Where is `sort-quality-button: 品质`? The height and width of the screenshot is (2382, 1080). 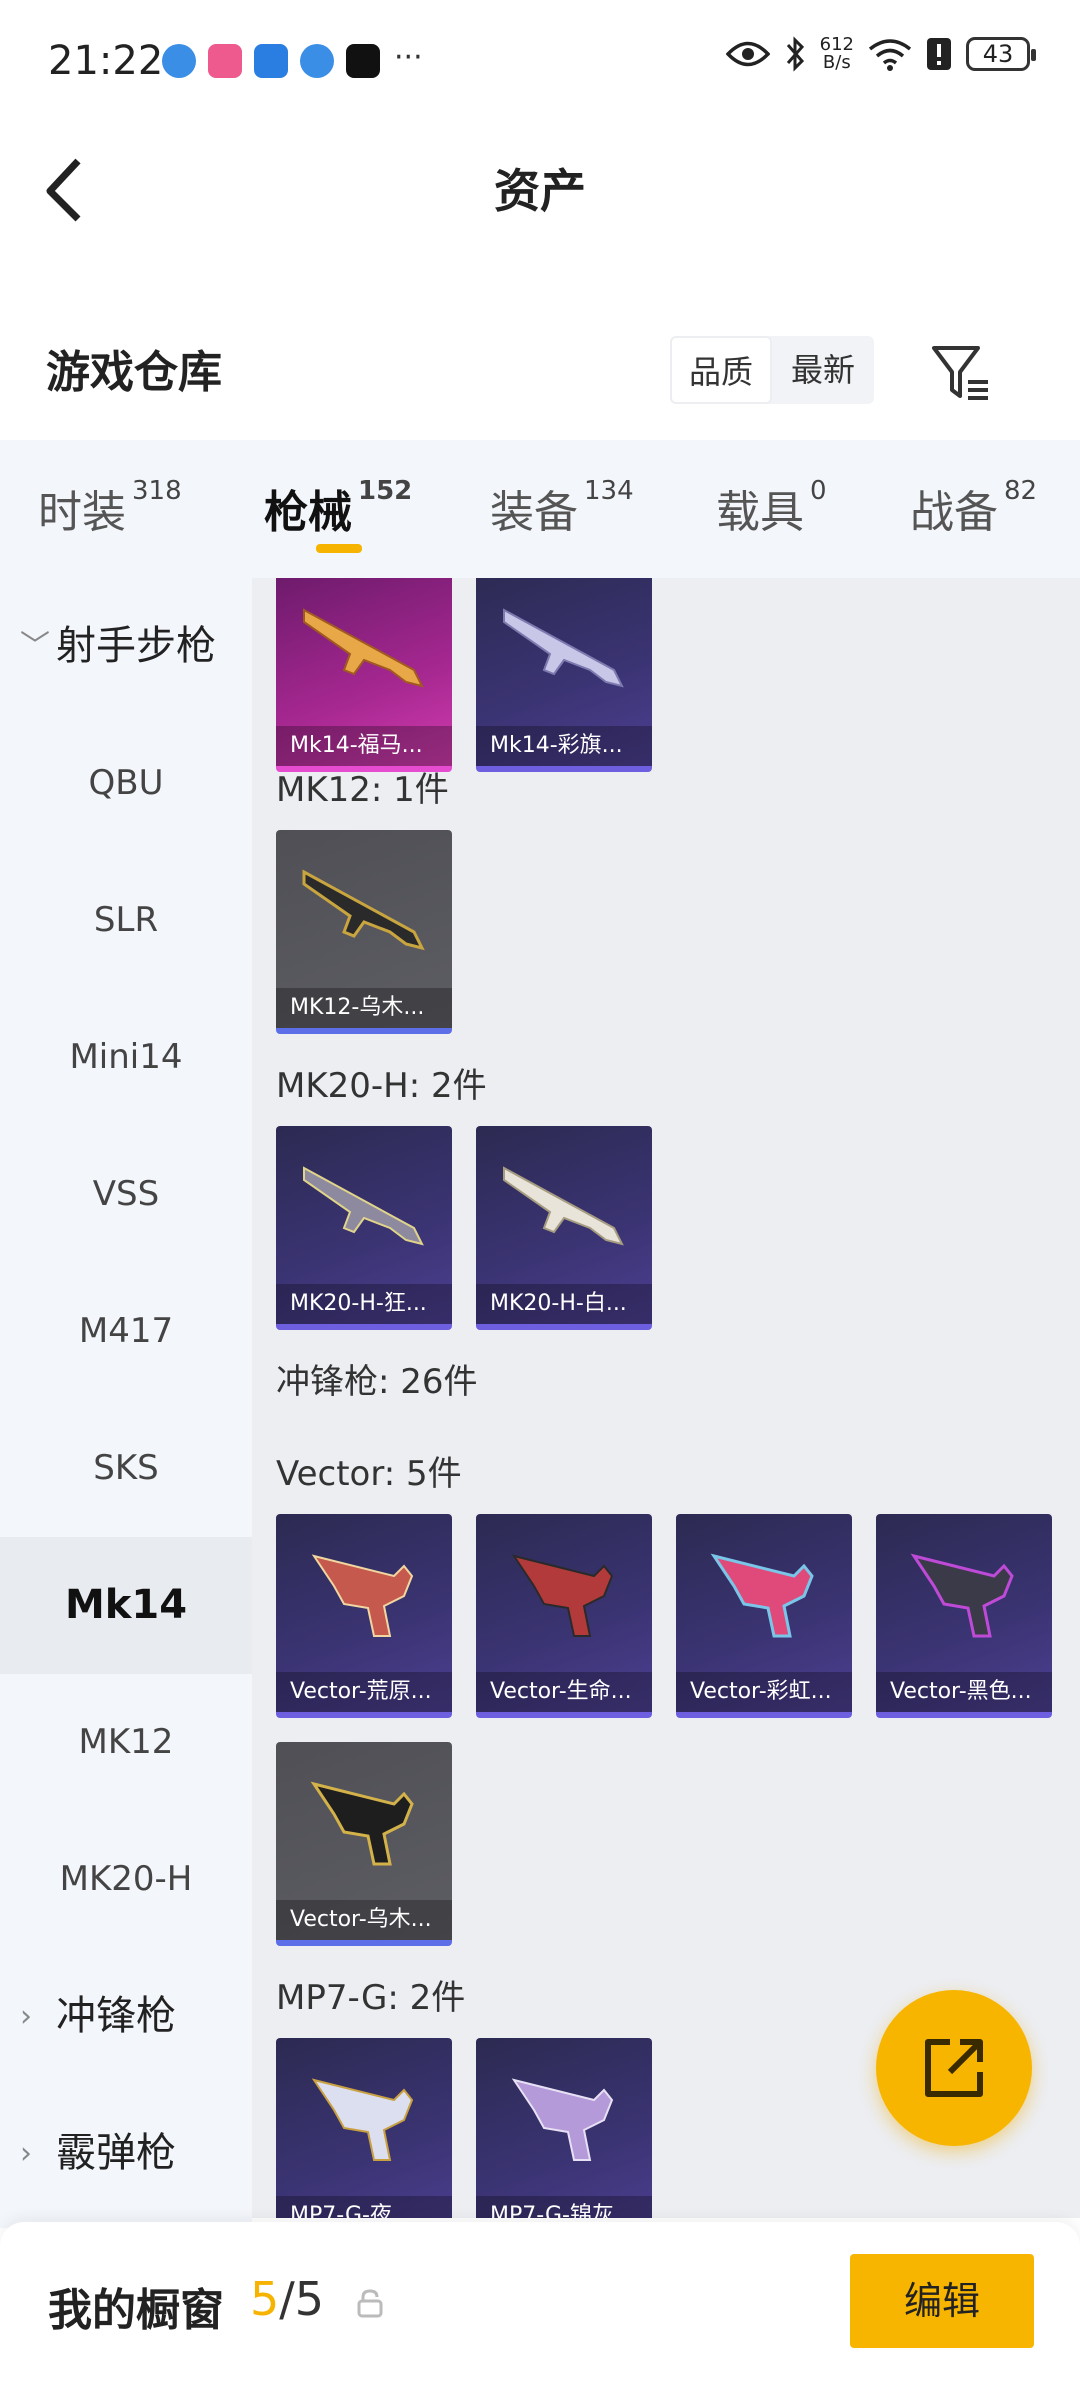
sort-quality-button: 品质 is located at coordinates (721, 370).